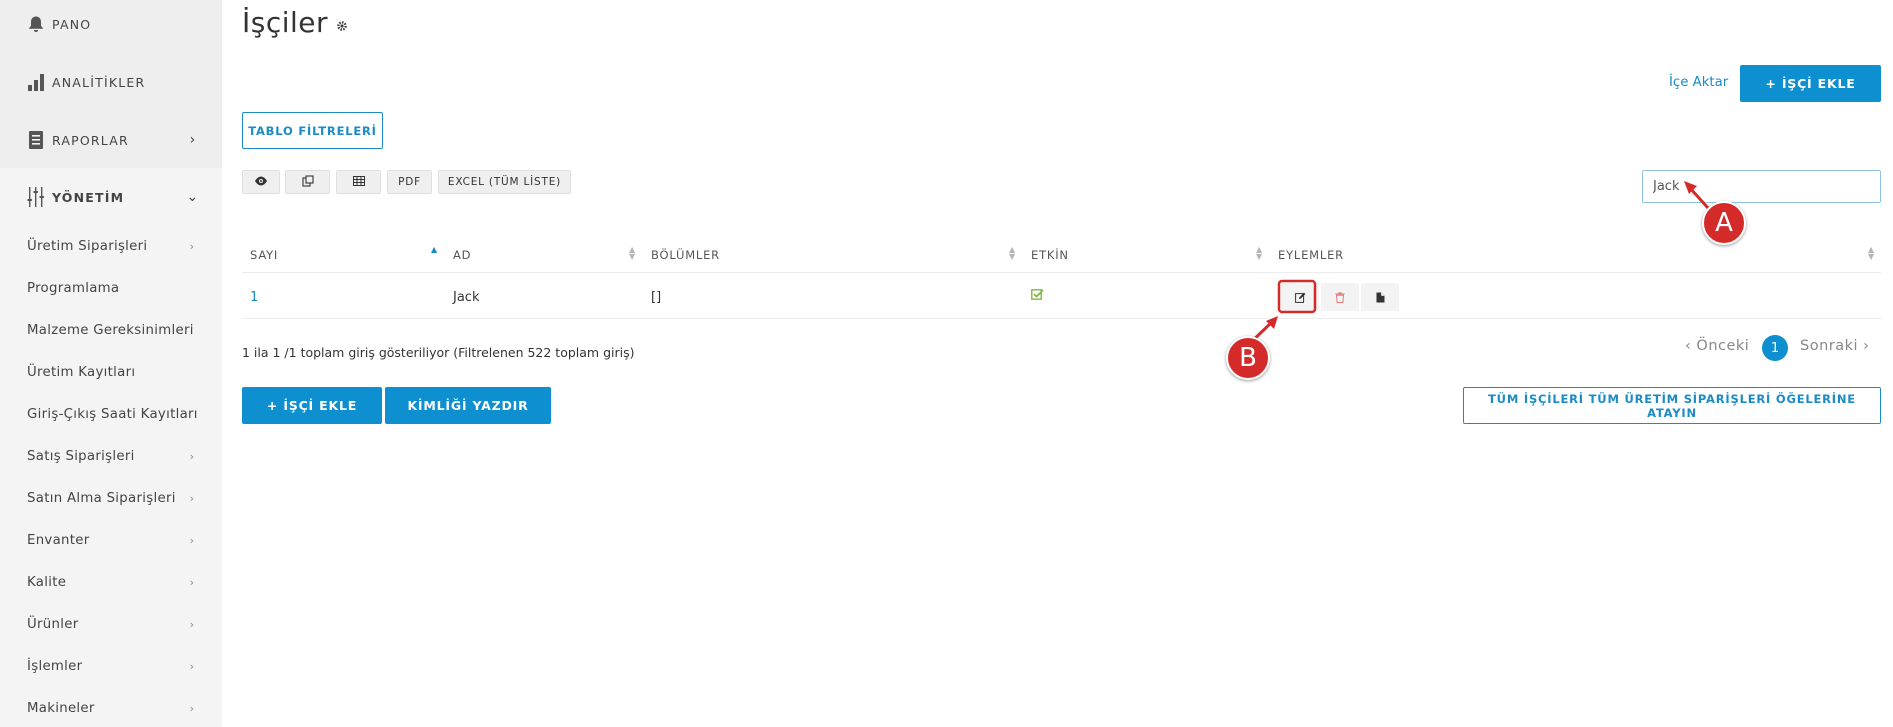 Image resolution: width=1893 pixels, height=727 pixels. I want to click on pdf-button: PDF, so click(409, 182).